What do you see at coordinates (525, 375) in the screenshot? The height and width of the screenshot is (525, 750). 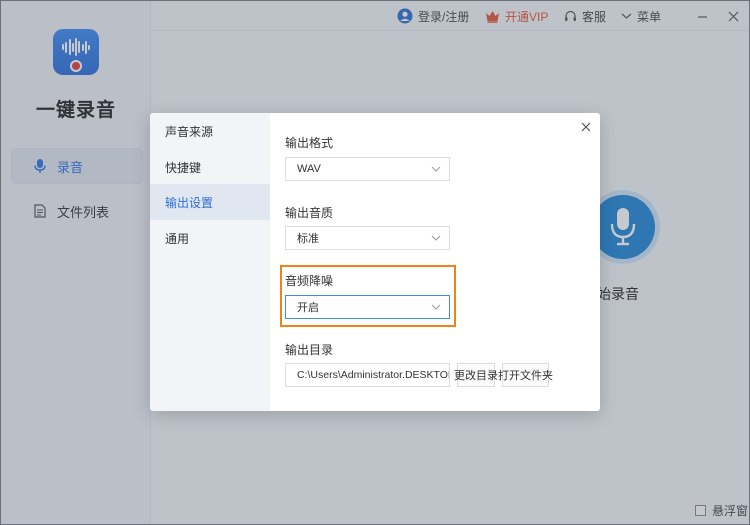 I see `open-folder-button: 打开文件夹` at bounding box center [525, 375].